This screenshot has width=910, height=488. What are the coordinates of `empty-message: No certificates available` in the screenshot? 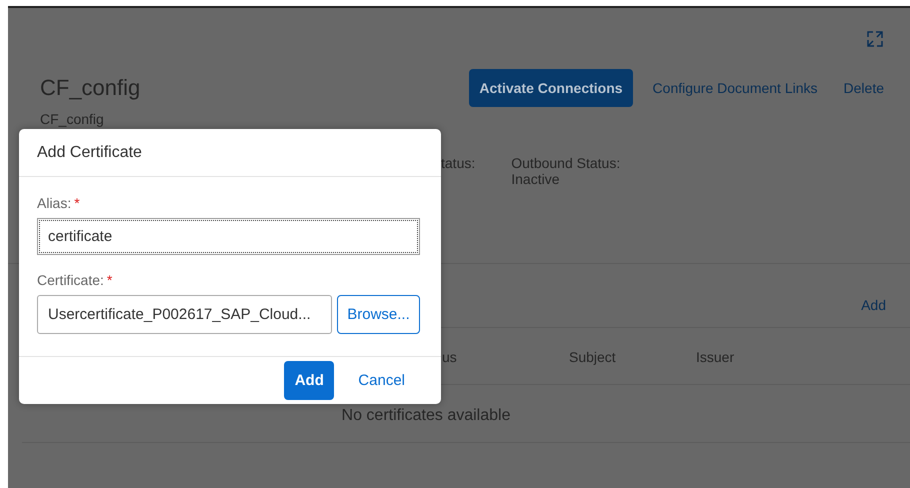 It's located at (426, 416).